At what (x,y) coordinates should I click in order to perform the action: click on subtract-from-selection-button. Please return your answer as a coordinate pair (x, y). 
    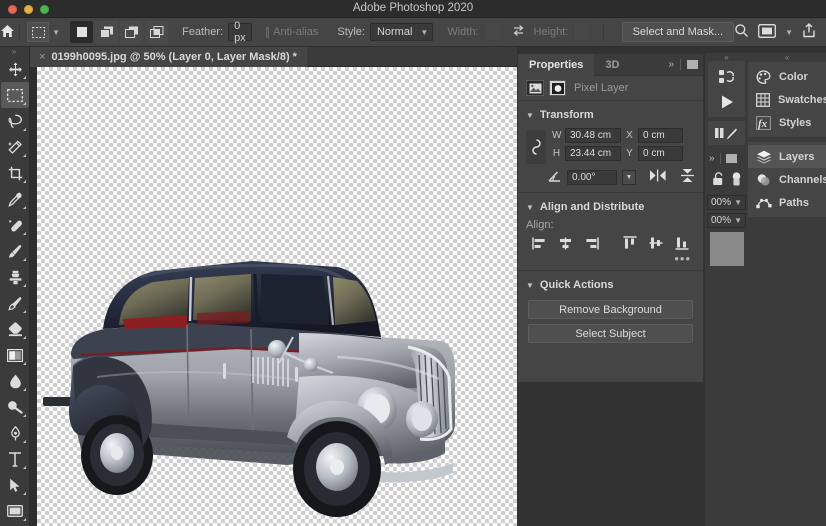
    Looking at the image, I should click on (132, 32).